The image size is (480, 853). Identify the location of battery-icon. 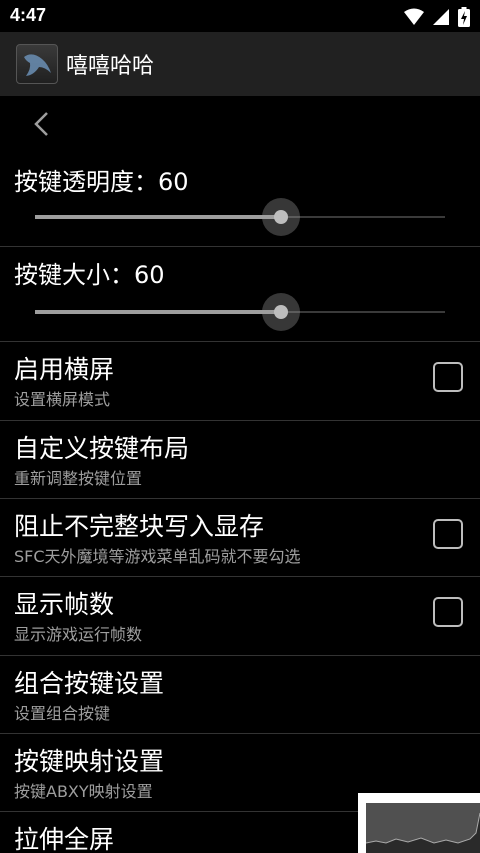
(464, 17).